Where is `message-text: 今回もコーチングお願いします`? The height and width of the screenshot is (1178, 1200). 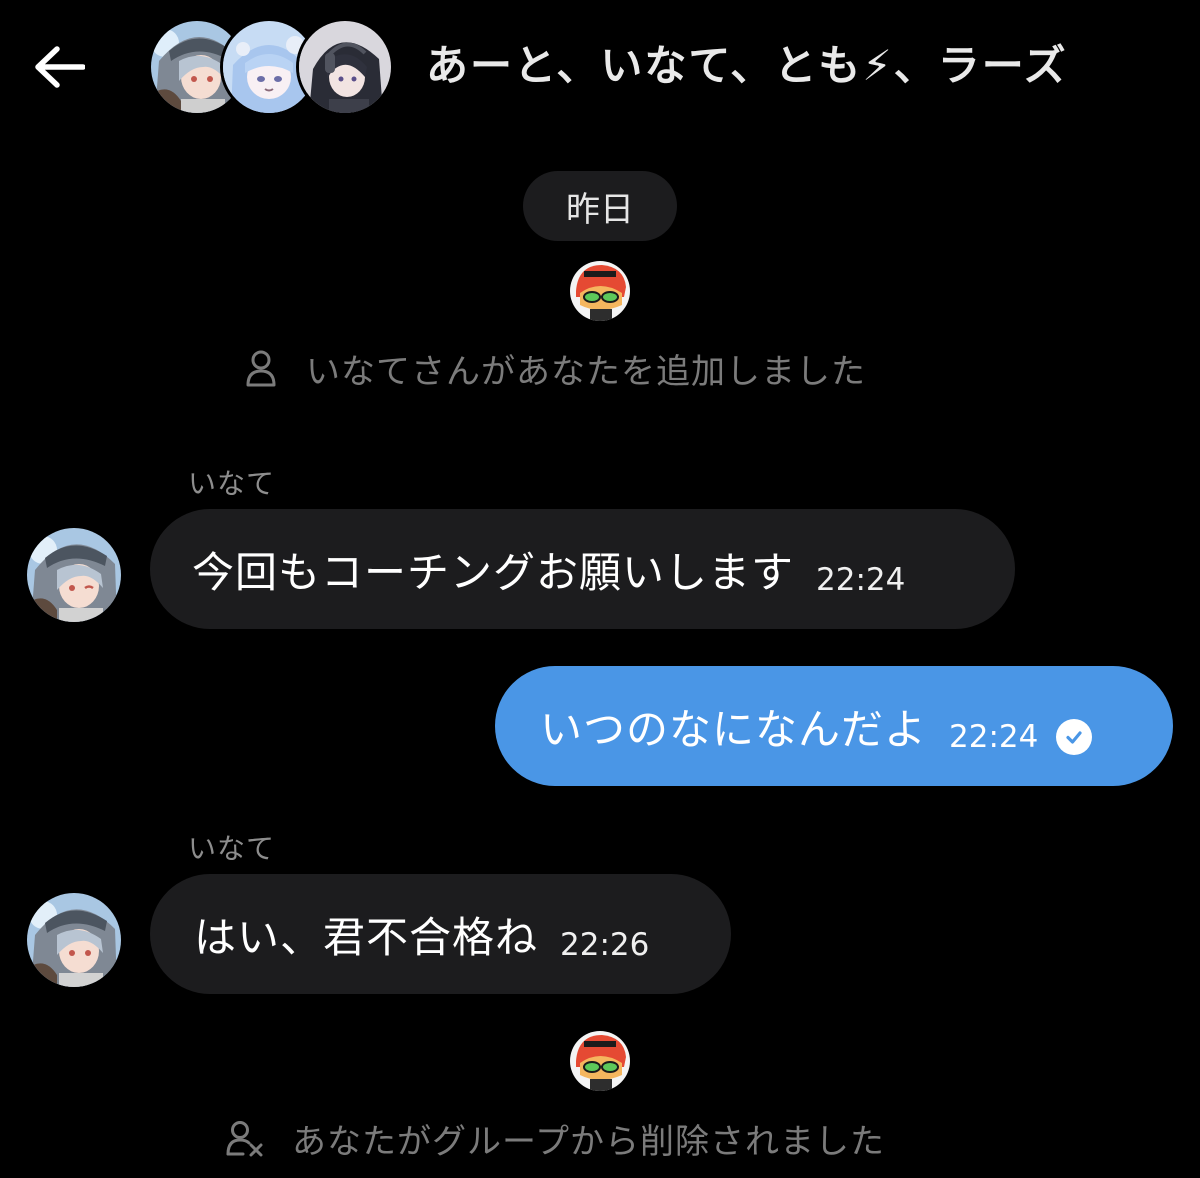 message-text: 今回もコーチングお願いします is located at coordinates (493, 572).